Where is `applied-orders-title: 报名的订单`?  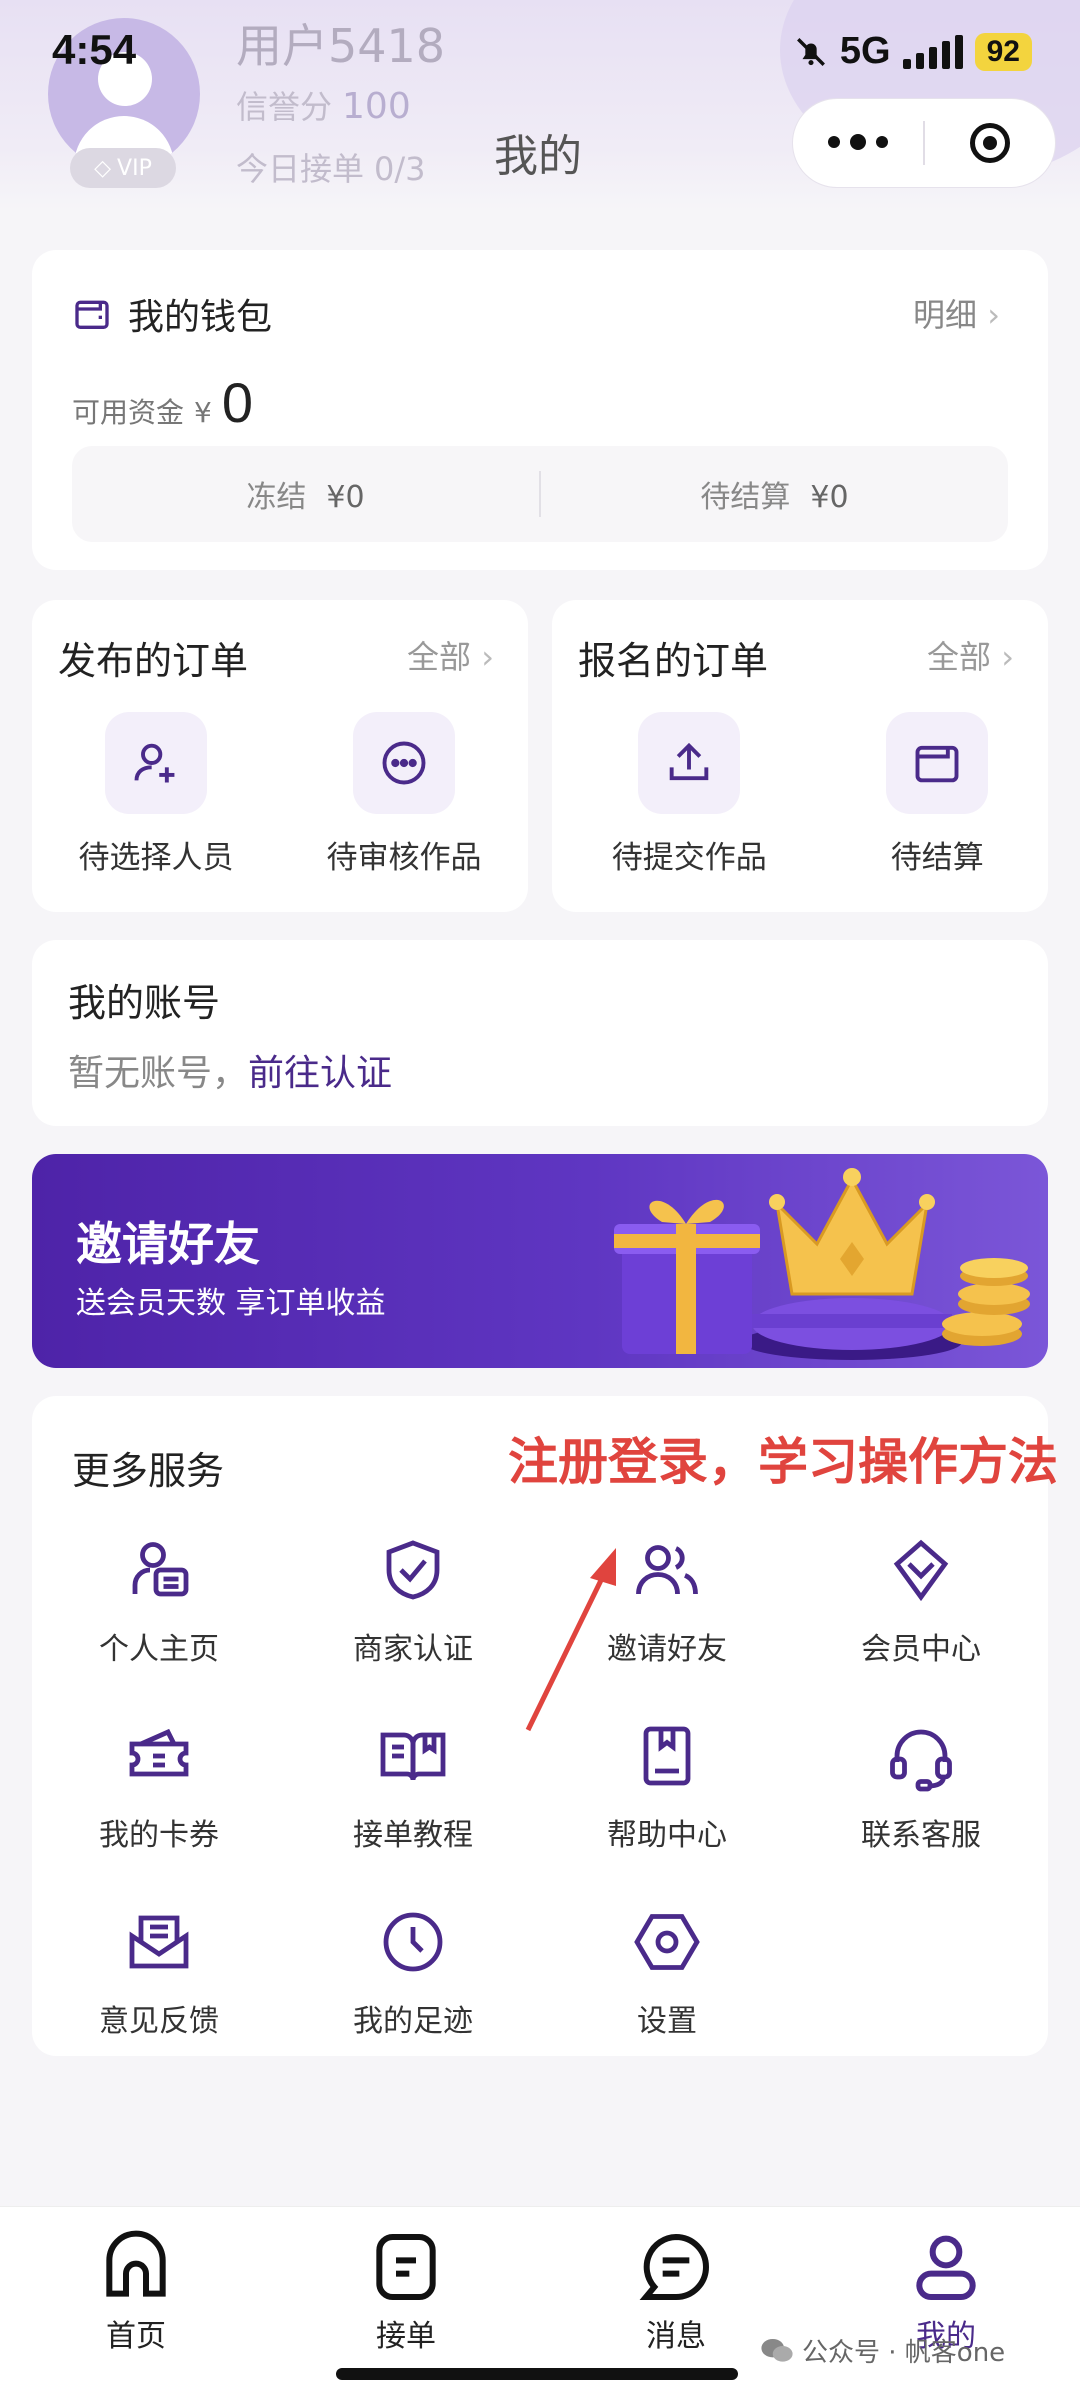 applied-orders-title: 报名的订单 is located at coordinates (673, 661).